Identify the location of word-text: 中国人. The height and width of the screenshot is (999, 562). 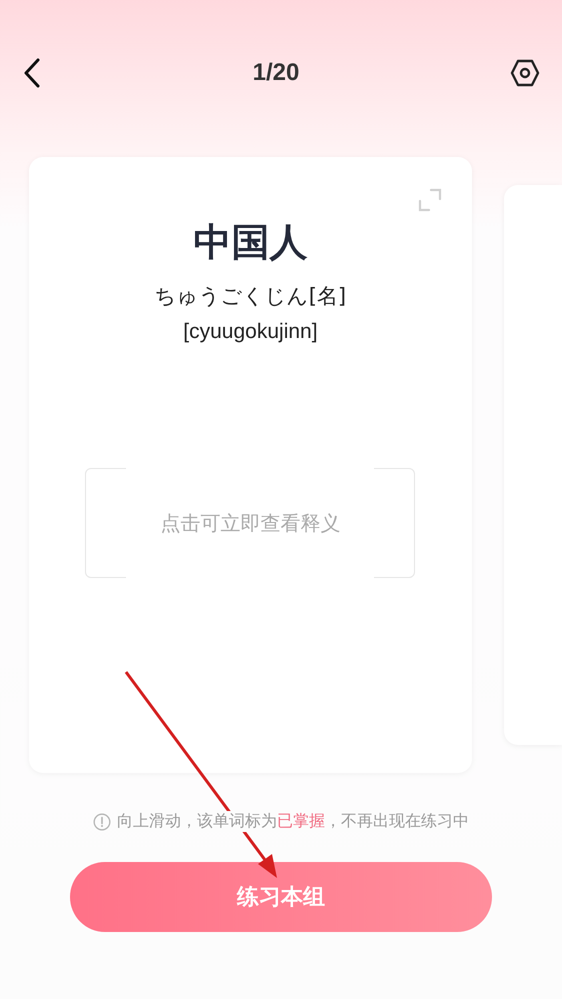
(250, 242).